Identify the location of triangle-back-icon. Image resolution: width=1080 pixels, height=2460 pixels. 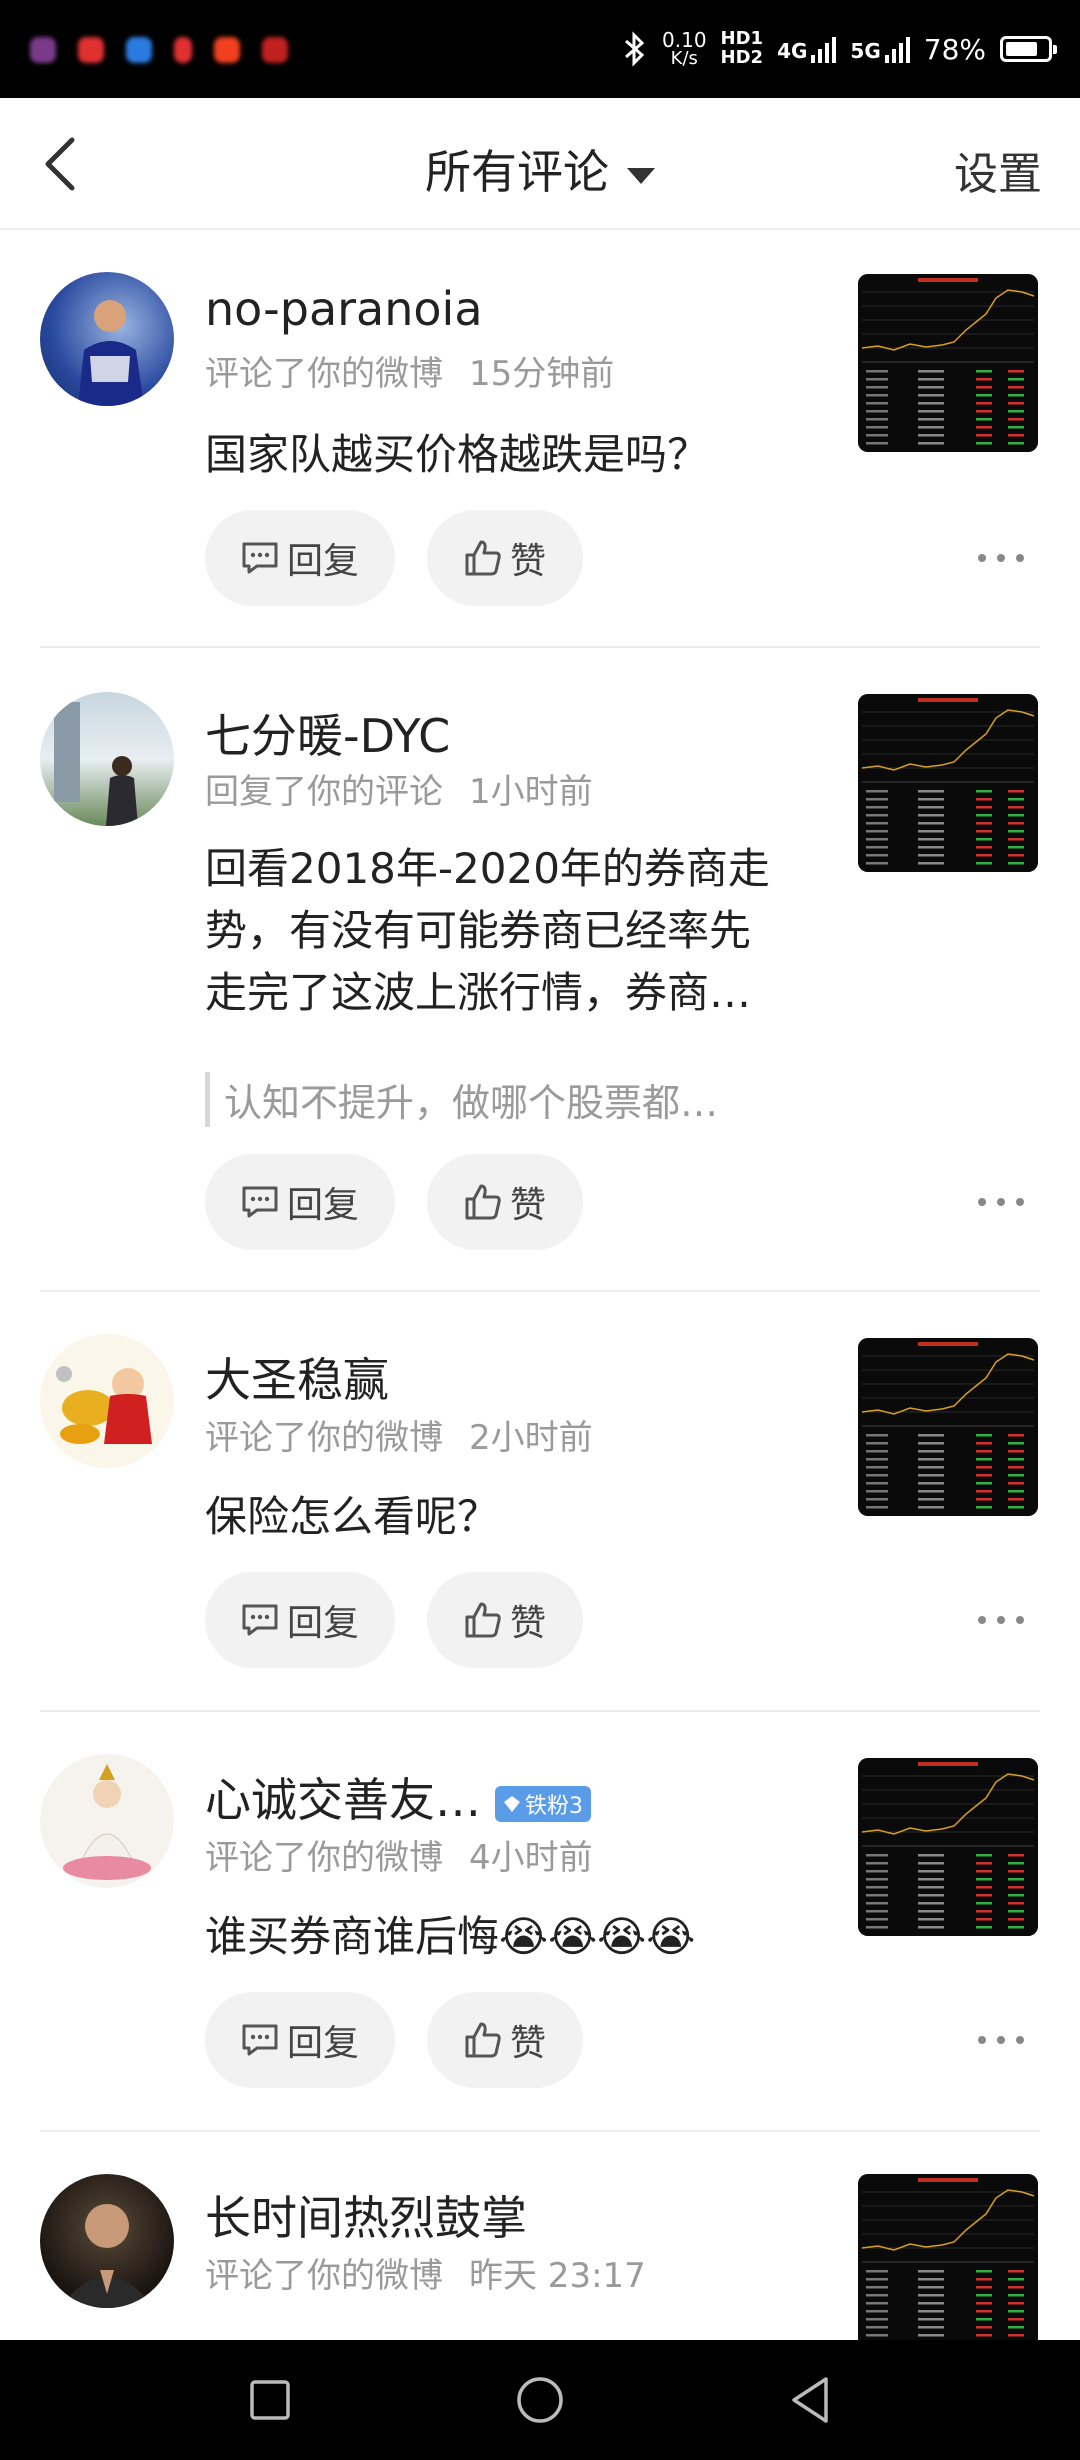
(810, 2400).